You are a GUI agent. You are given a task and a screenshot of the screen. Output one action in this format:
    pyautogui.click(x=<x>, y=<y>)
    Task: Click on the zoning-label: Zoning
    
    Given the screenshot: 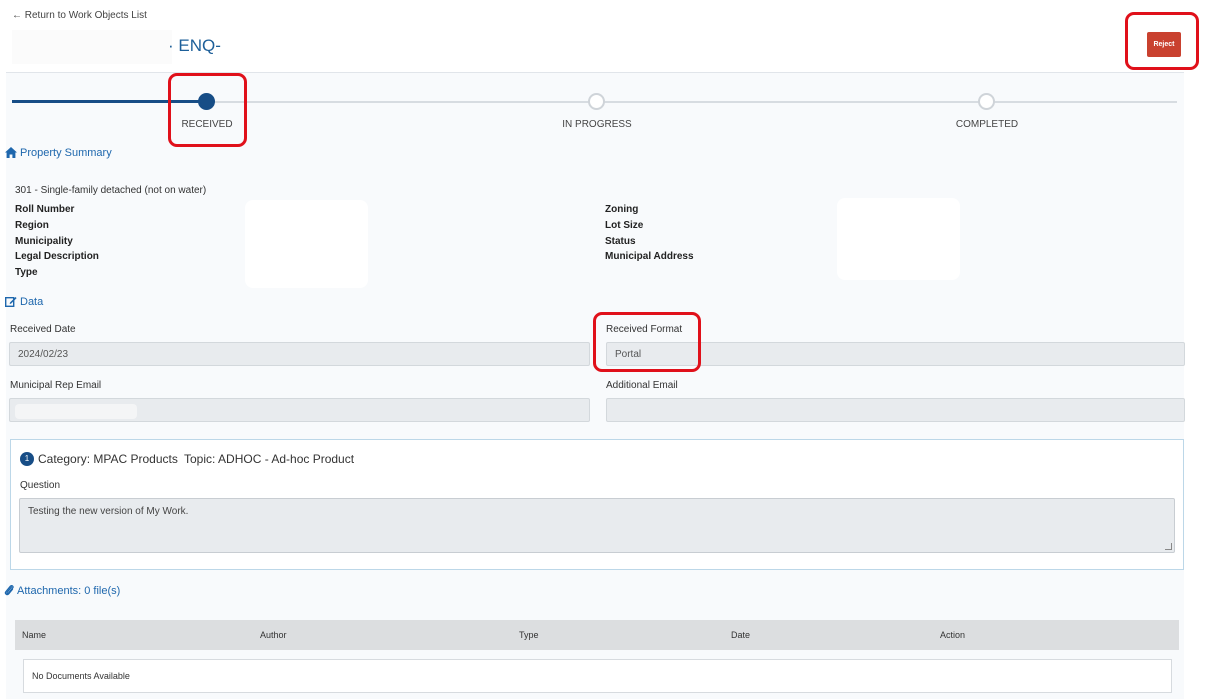 What is the action you would take?
    pyautogui.click(x=622, y=209)
    